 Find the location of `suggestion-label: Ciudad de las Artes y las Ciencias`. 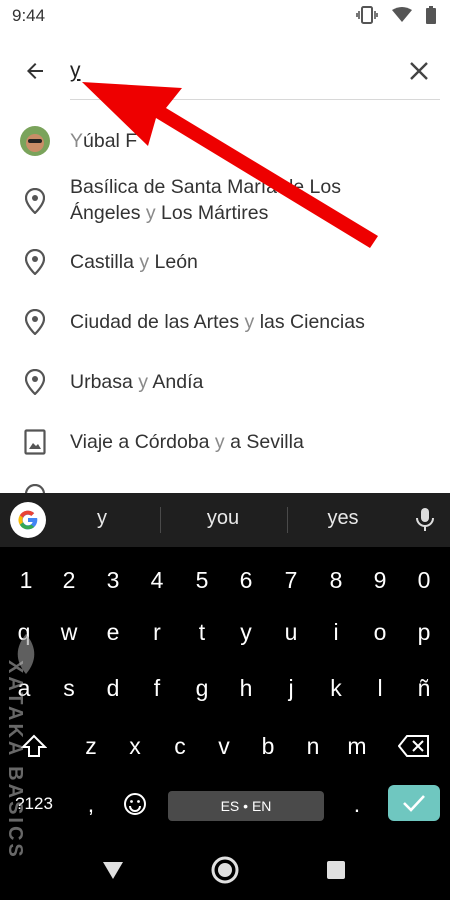

suggestion-label: Ciudad de las Artes y las Ciencias is located at coordinates (217, 322).